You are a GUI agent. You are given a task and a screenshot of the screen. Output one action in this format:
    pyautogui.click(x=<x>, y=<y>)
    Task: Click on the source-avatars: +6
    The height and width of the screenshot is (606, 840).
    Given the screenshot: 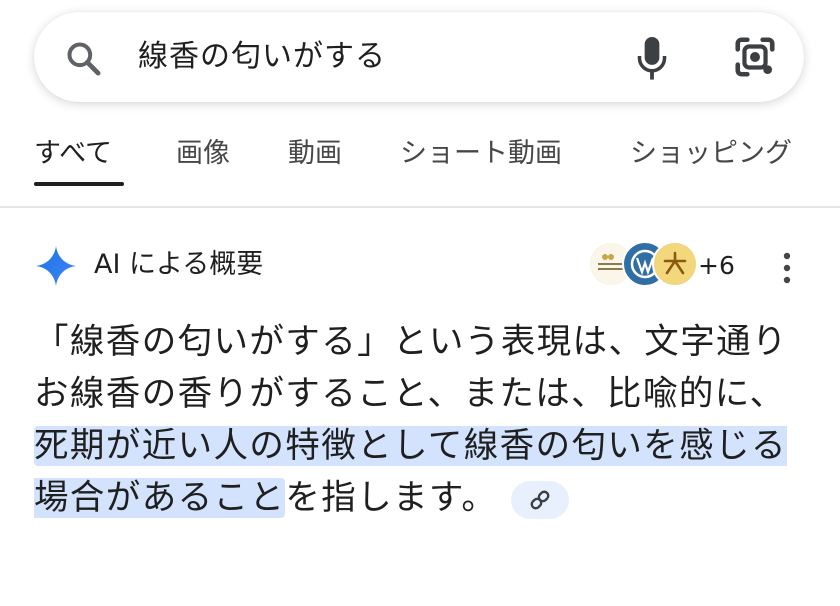 What is the action you would take?
    pyautogui.click(x=668, y=266)
    